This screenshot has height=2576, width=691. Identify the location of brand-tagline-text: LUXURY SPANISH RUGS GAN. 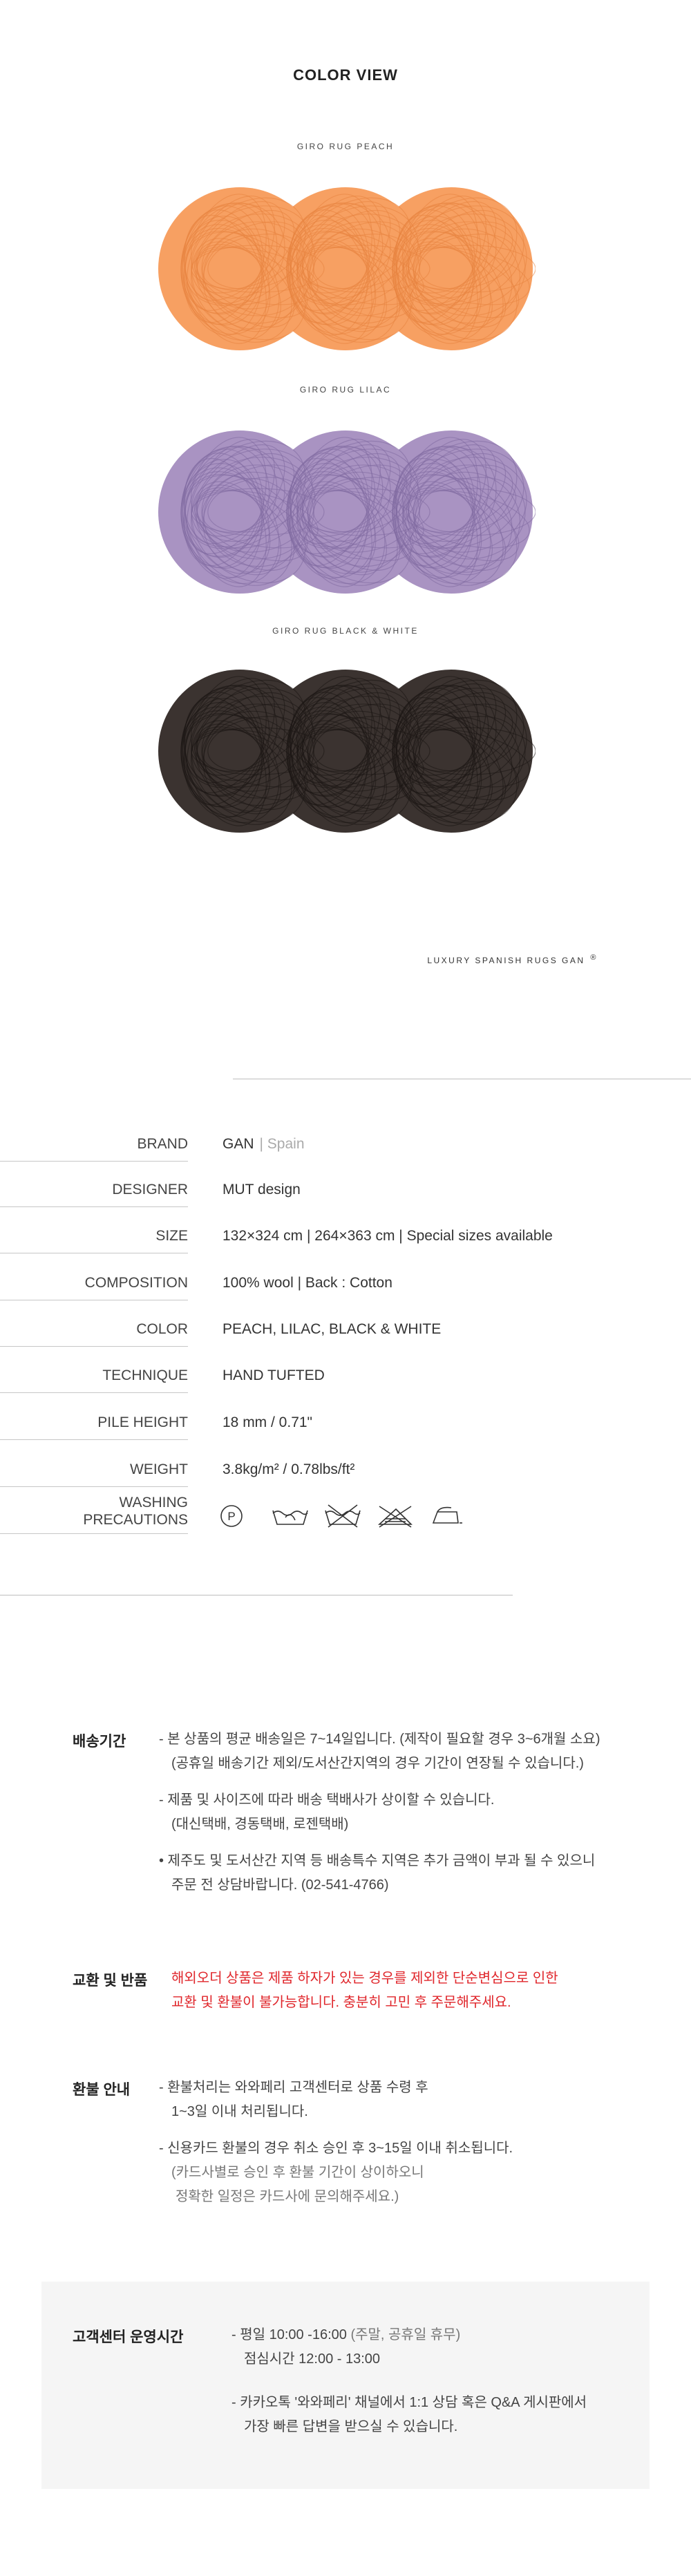
(506, 960).